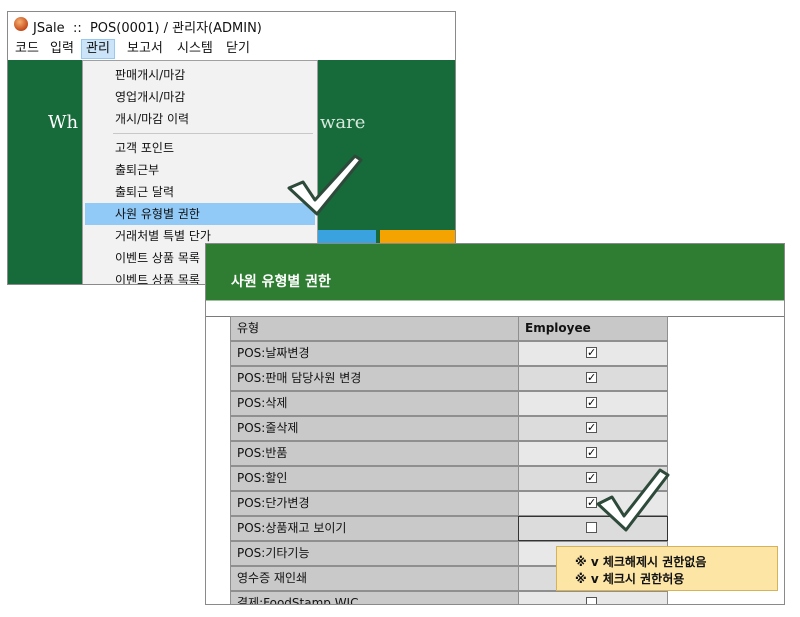 This screenshot has width=800, height=617. What do you see at coordinates (21, 24) in the screenshot?
I see `app-icon` at bounding box center [21, 24].